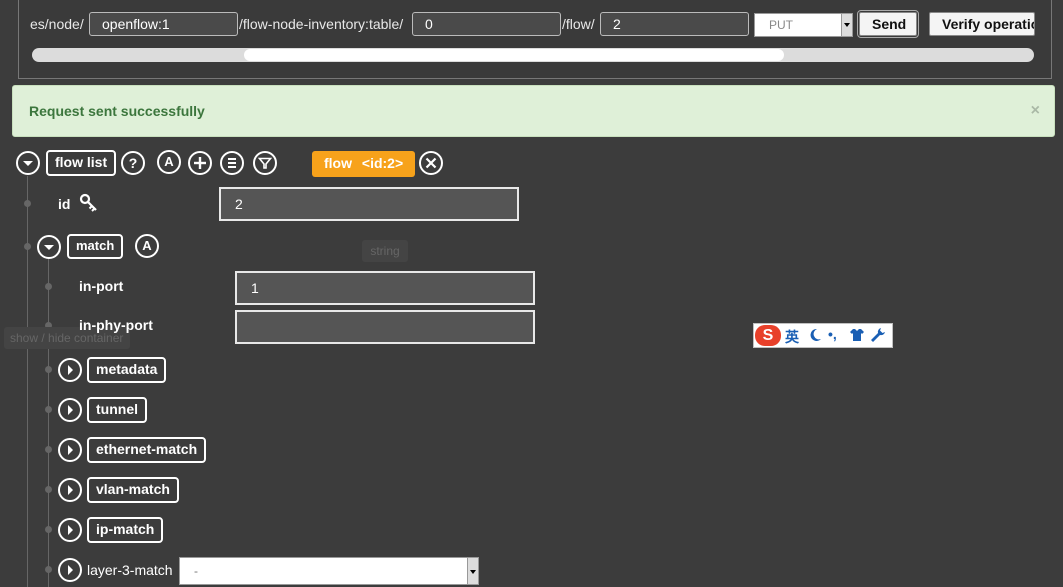 The width and height of the screenshot is (1063, 587). I want to click on key-icon, so click(89, 204).